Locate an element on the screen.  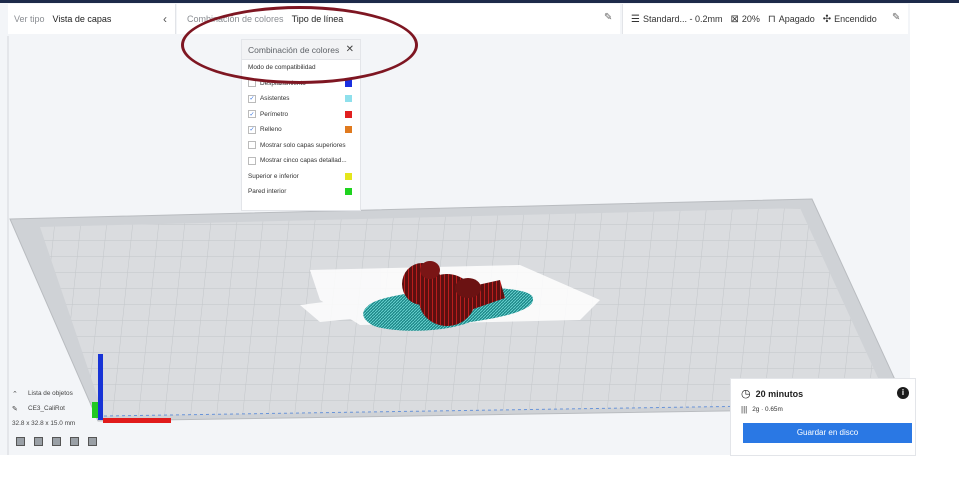
option-top-layers: Mostrar solo capas superiores is located at coordinates (301, 146).